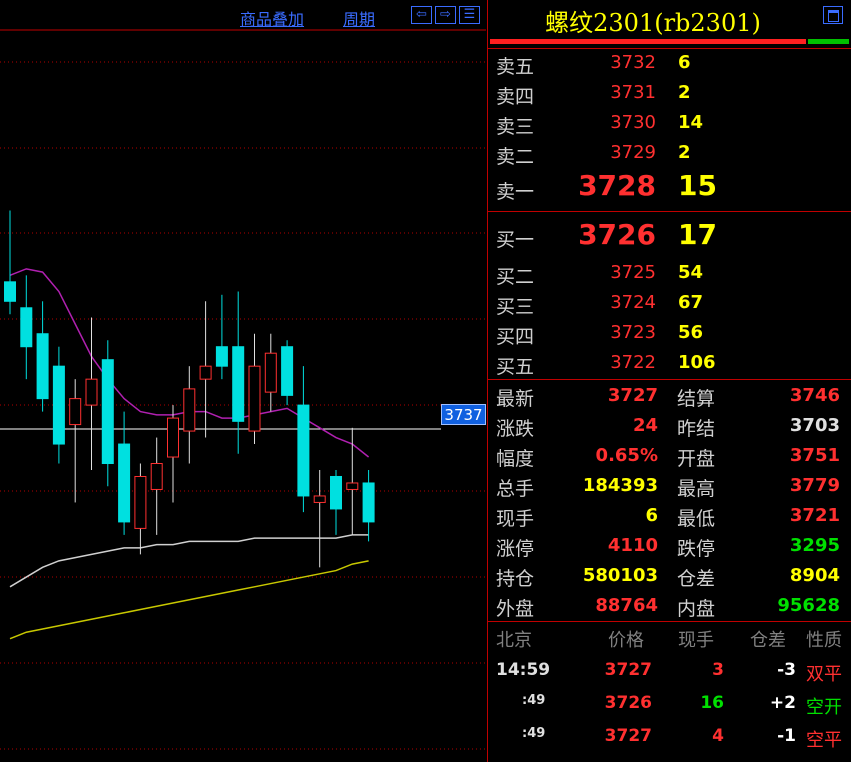 The width and height of the screenshot is (851, 762). Describe the element at coordinates (633, 272) in the screenshot. I see `bid-price: 3725` at that location.